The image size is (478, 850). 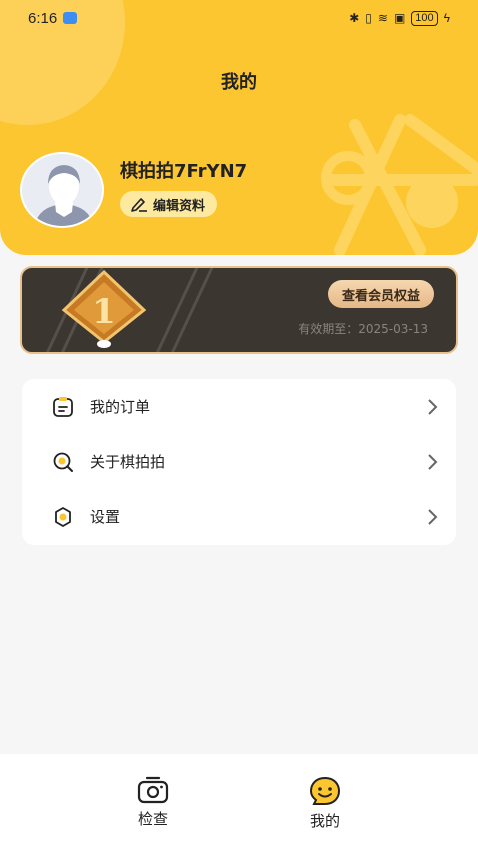 I want to click on svg-text: 1, so click(x=104, y=312).